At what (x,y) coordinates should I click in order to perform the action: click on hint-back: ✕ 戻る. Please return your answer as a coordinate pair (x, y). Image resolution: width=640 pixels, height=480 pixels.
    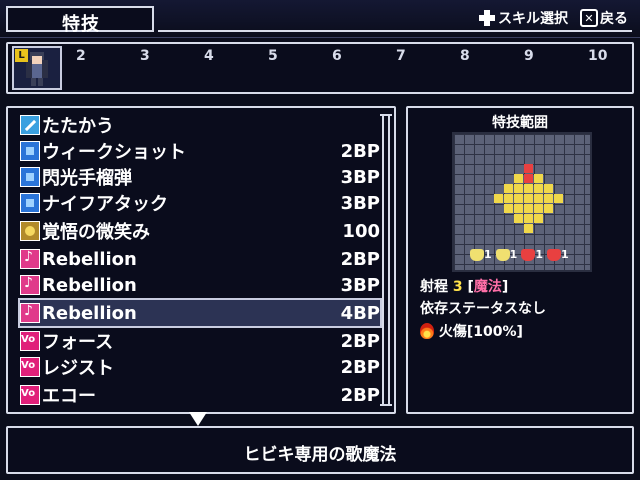
    Looking at the image, I should click on (604, 18).